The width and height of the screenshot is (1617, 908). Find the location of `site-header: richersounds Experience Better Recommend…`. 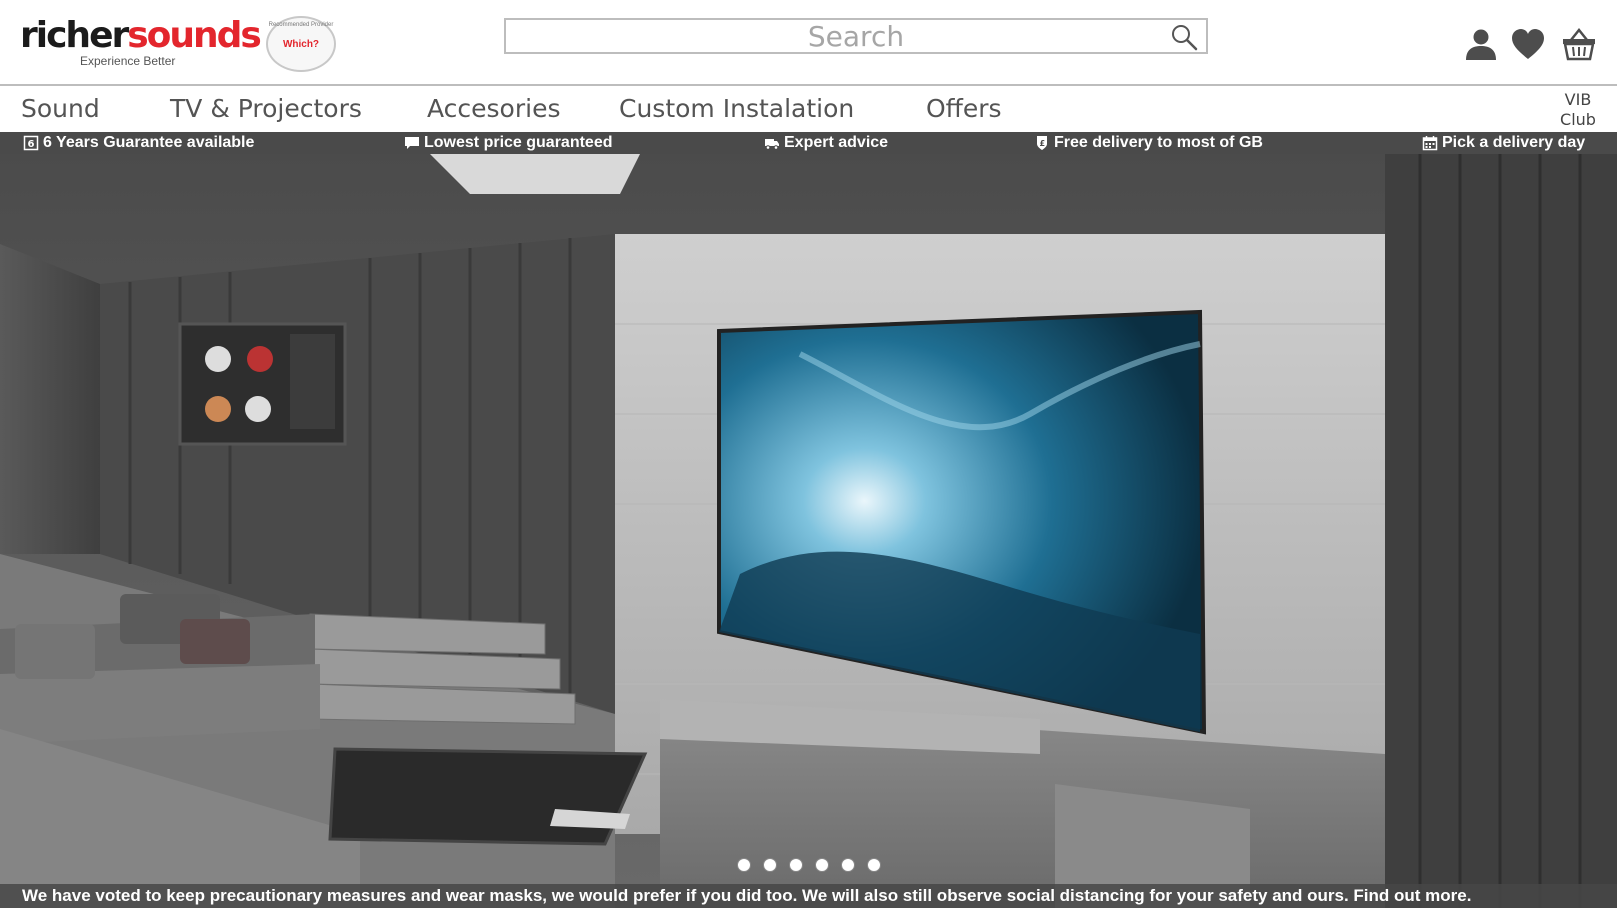

site-header: richersounds Experience Better Recommend… is located at coordinates (808, 43).